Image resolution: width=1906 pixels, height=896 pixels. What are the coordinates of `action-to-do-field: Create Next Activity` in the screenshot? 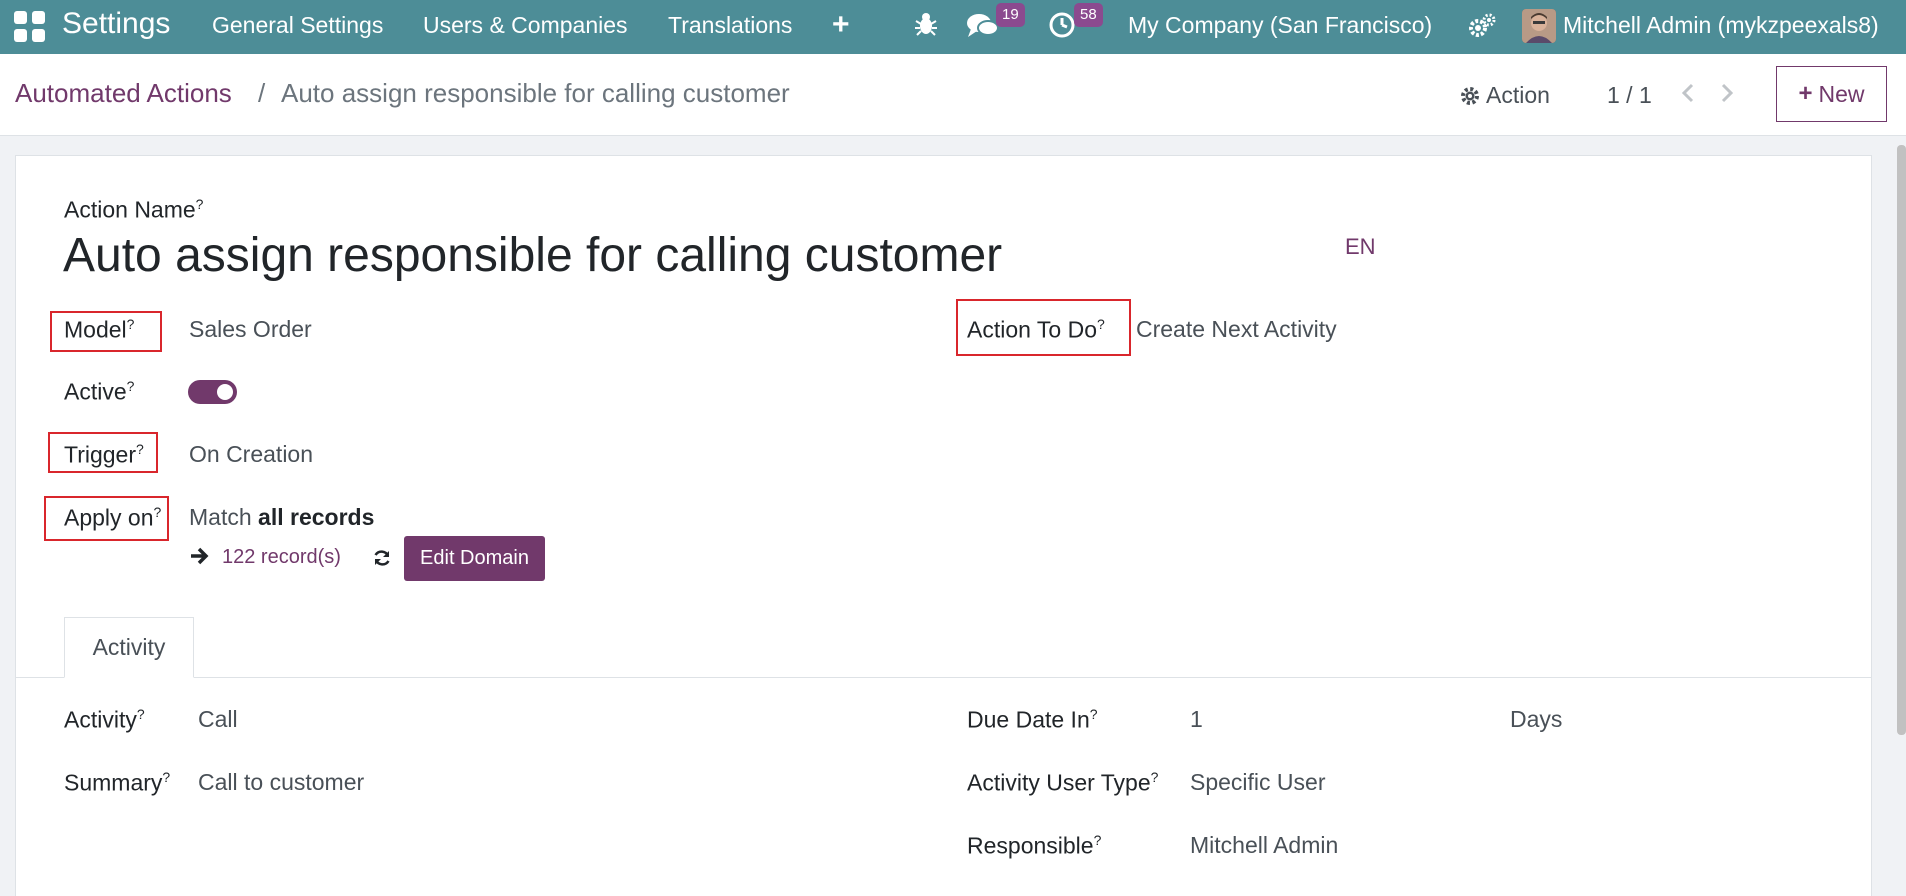 It's located at (1236, 329).